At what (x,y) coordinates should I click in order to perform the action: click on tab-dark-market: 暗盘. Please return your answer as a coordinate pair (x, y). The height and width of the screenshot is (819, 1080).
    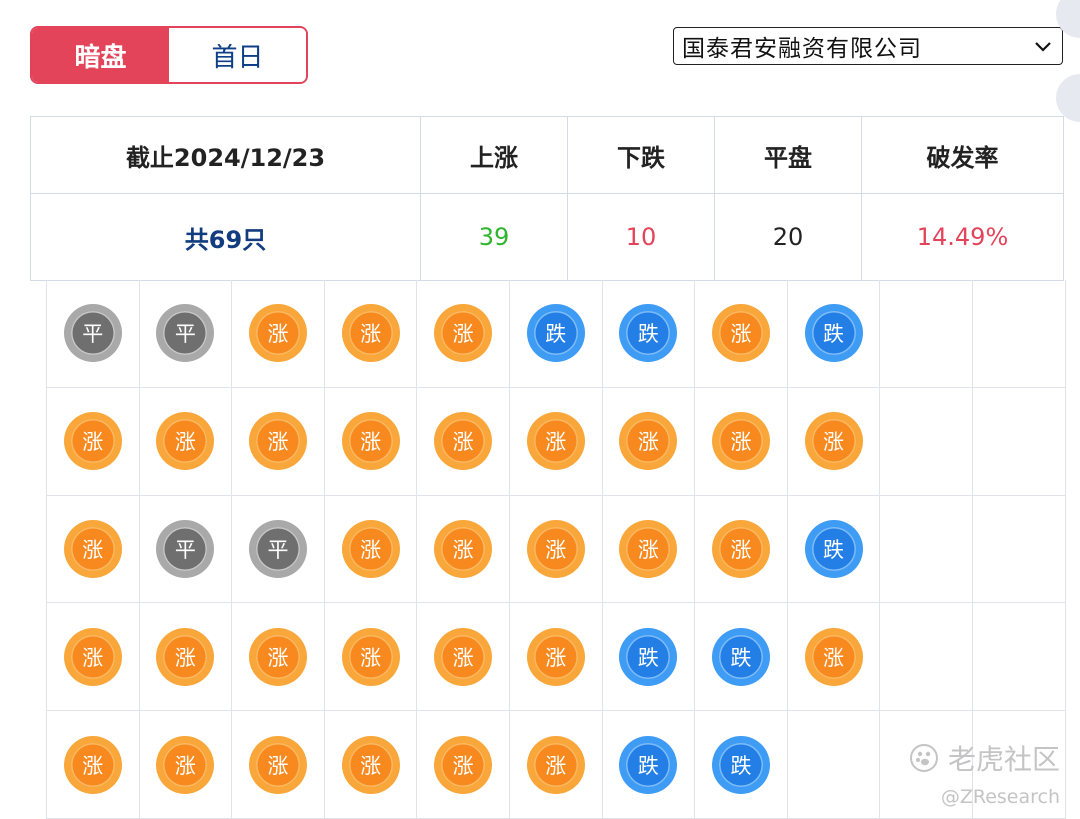
    Looking at the image, I should click on (100, 55).